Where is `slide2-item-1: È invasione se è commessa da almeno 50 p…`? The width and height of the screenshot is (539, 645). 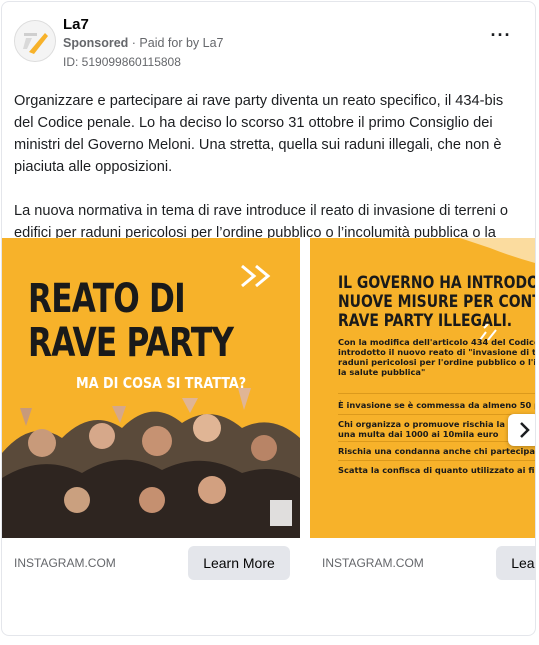 slide2-item-1: È invasione se è commessa da almeno 50 p… is located at coordinates (436, 405).